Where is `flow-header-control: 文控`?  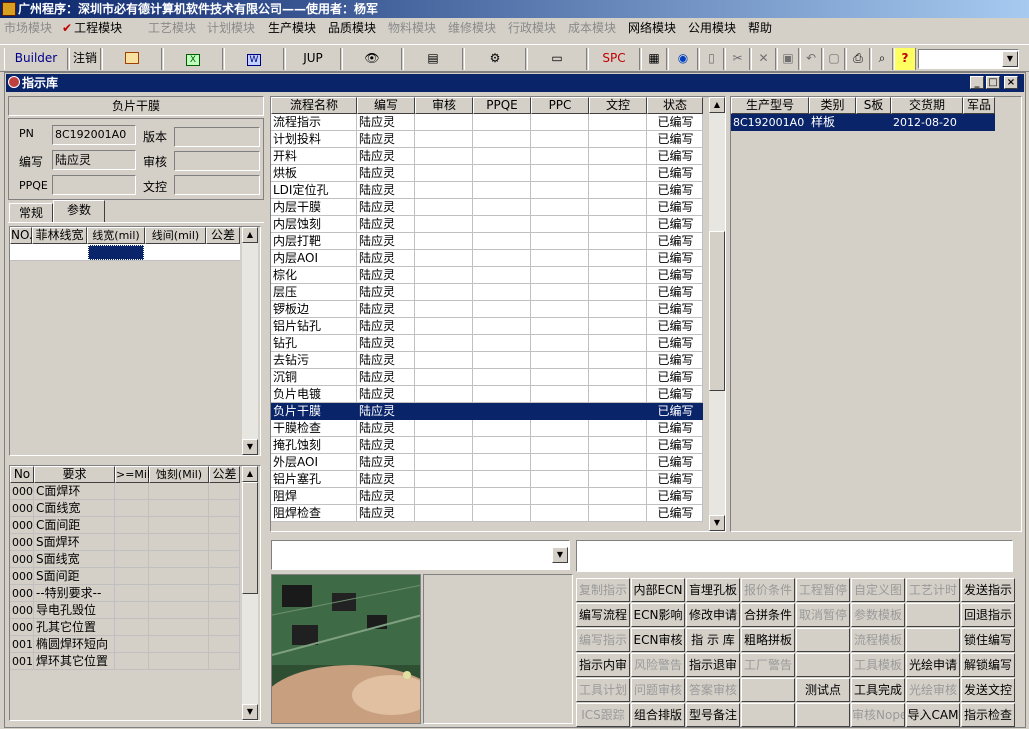
flow-header-control: 文控 is located at coordinates (618, 105).